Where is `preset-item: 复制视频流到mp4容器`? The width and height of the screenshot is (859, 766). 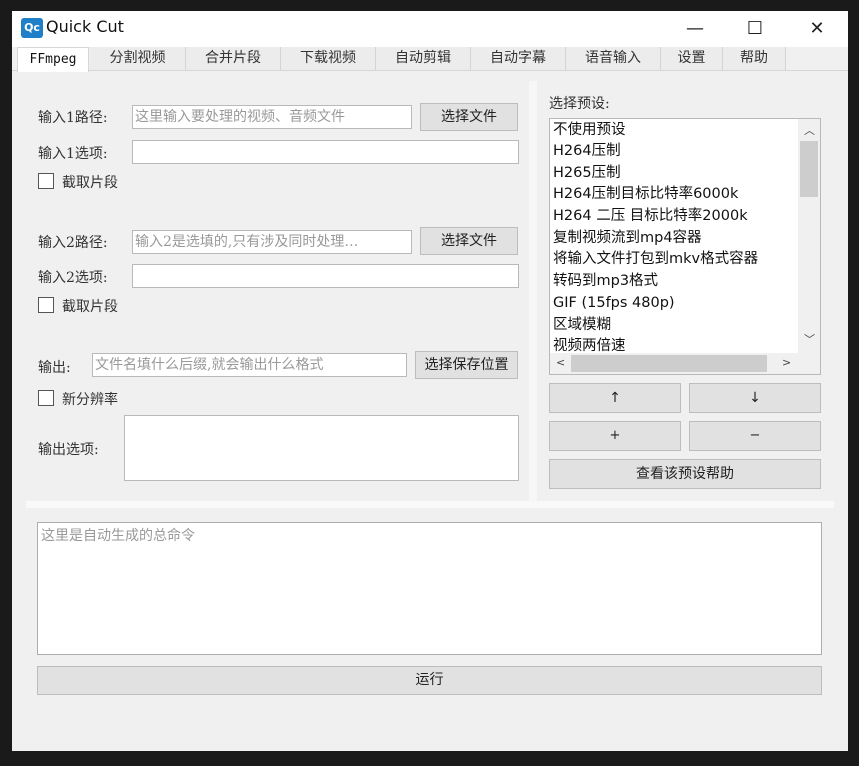
preset-item: 复制视频流到mp4容器 is located at coordinates (627, 238).